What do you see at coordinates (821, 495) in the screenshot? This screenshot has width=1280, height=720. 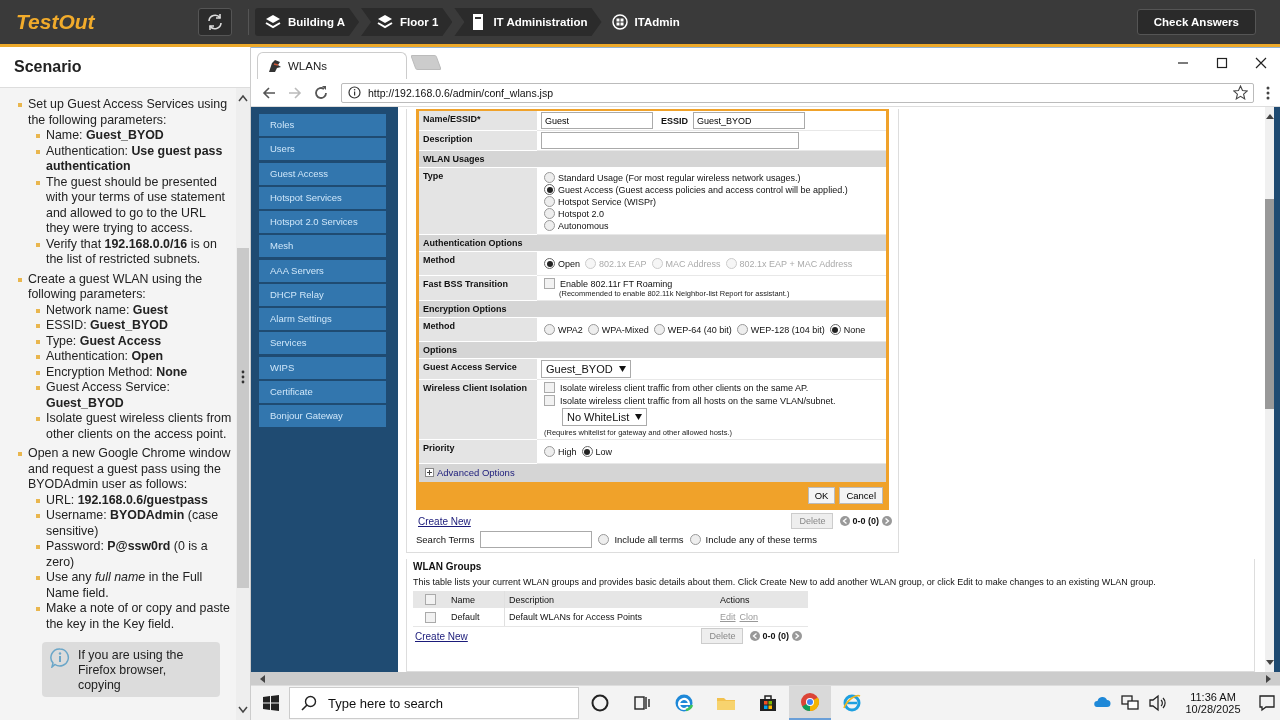 I see `dialog-button: OK` at bounding box center [821, 495].